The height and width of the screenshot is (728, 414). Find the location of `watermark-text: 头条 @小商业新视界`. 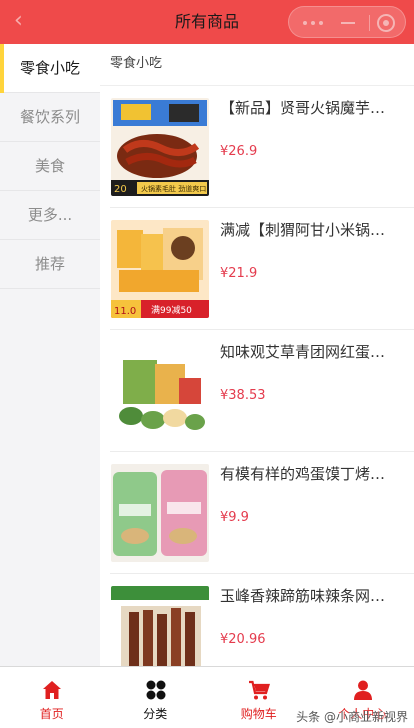

watermark-text: 头条 @小商业新视界 is located at coordinates (352, 717).